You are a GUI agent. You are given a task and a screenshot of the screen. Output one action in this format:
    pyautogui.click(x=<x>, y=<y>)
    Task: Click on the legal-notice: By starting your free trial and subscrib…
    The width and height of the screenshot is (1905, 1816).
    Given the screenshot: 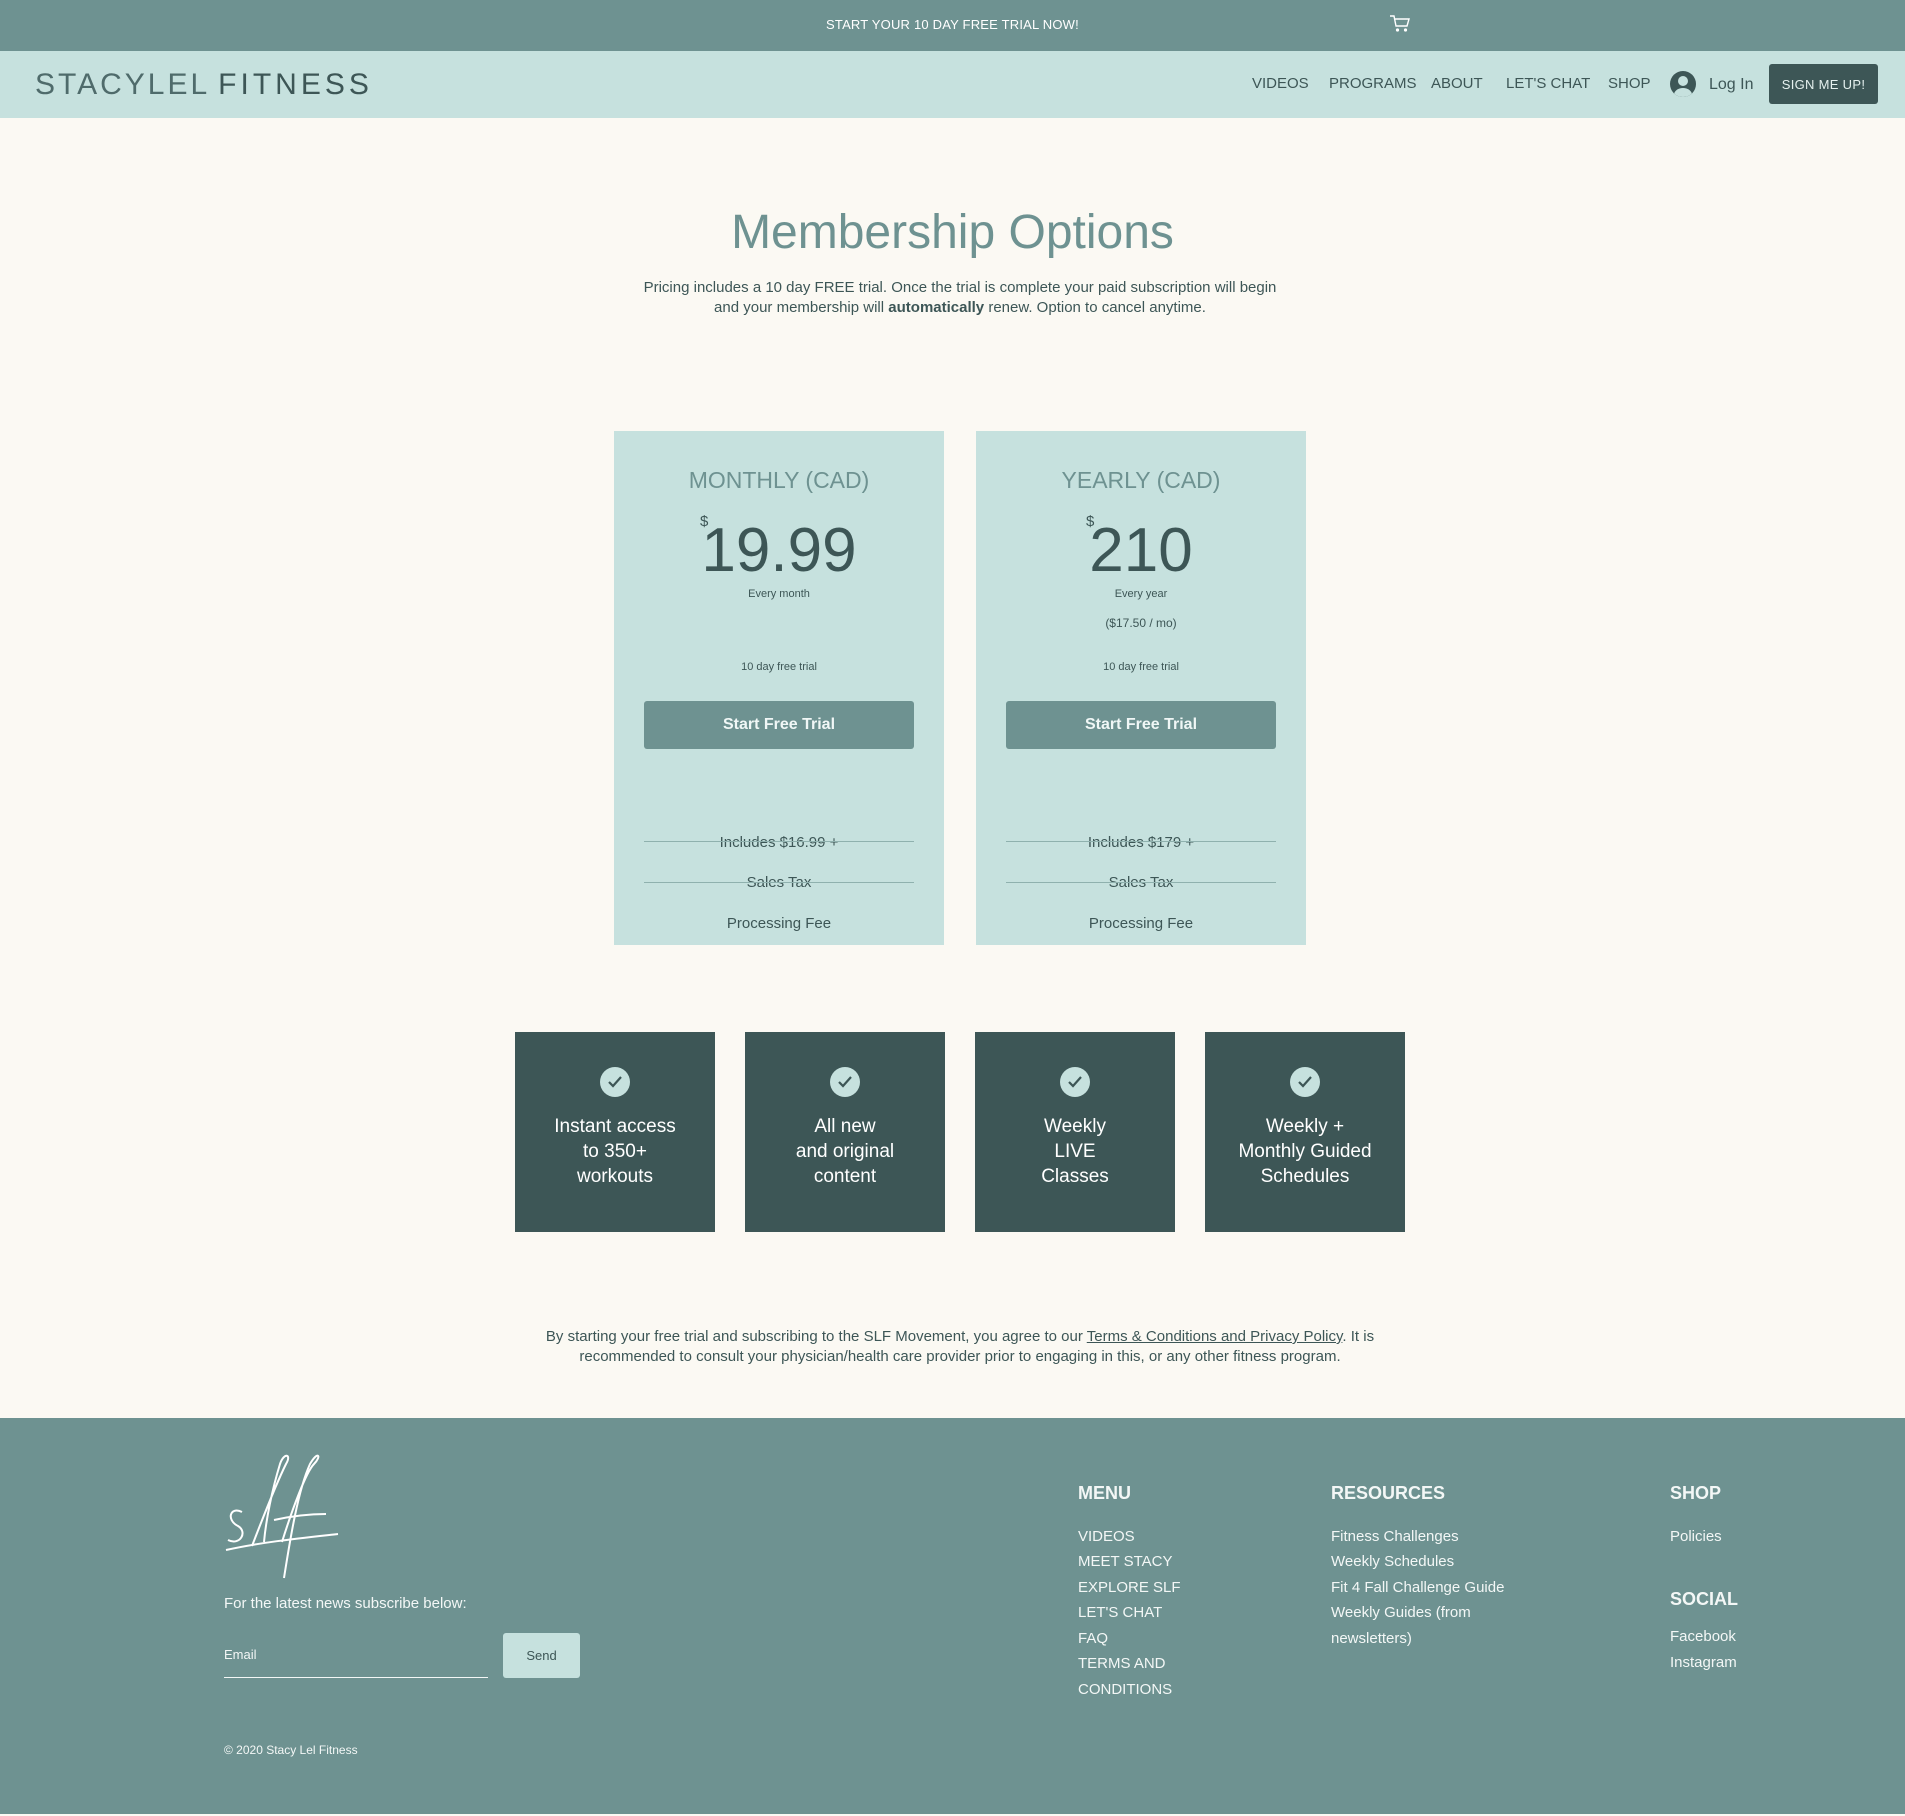 What is the action you would take?
    pyautogui.click(x=960, y=1347)
    